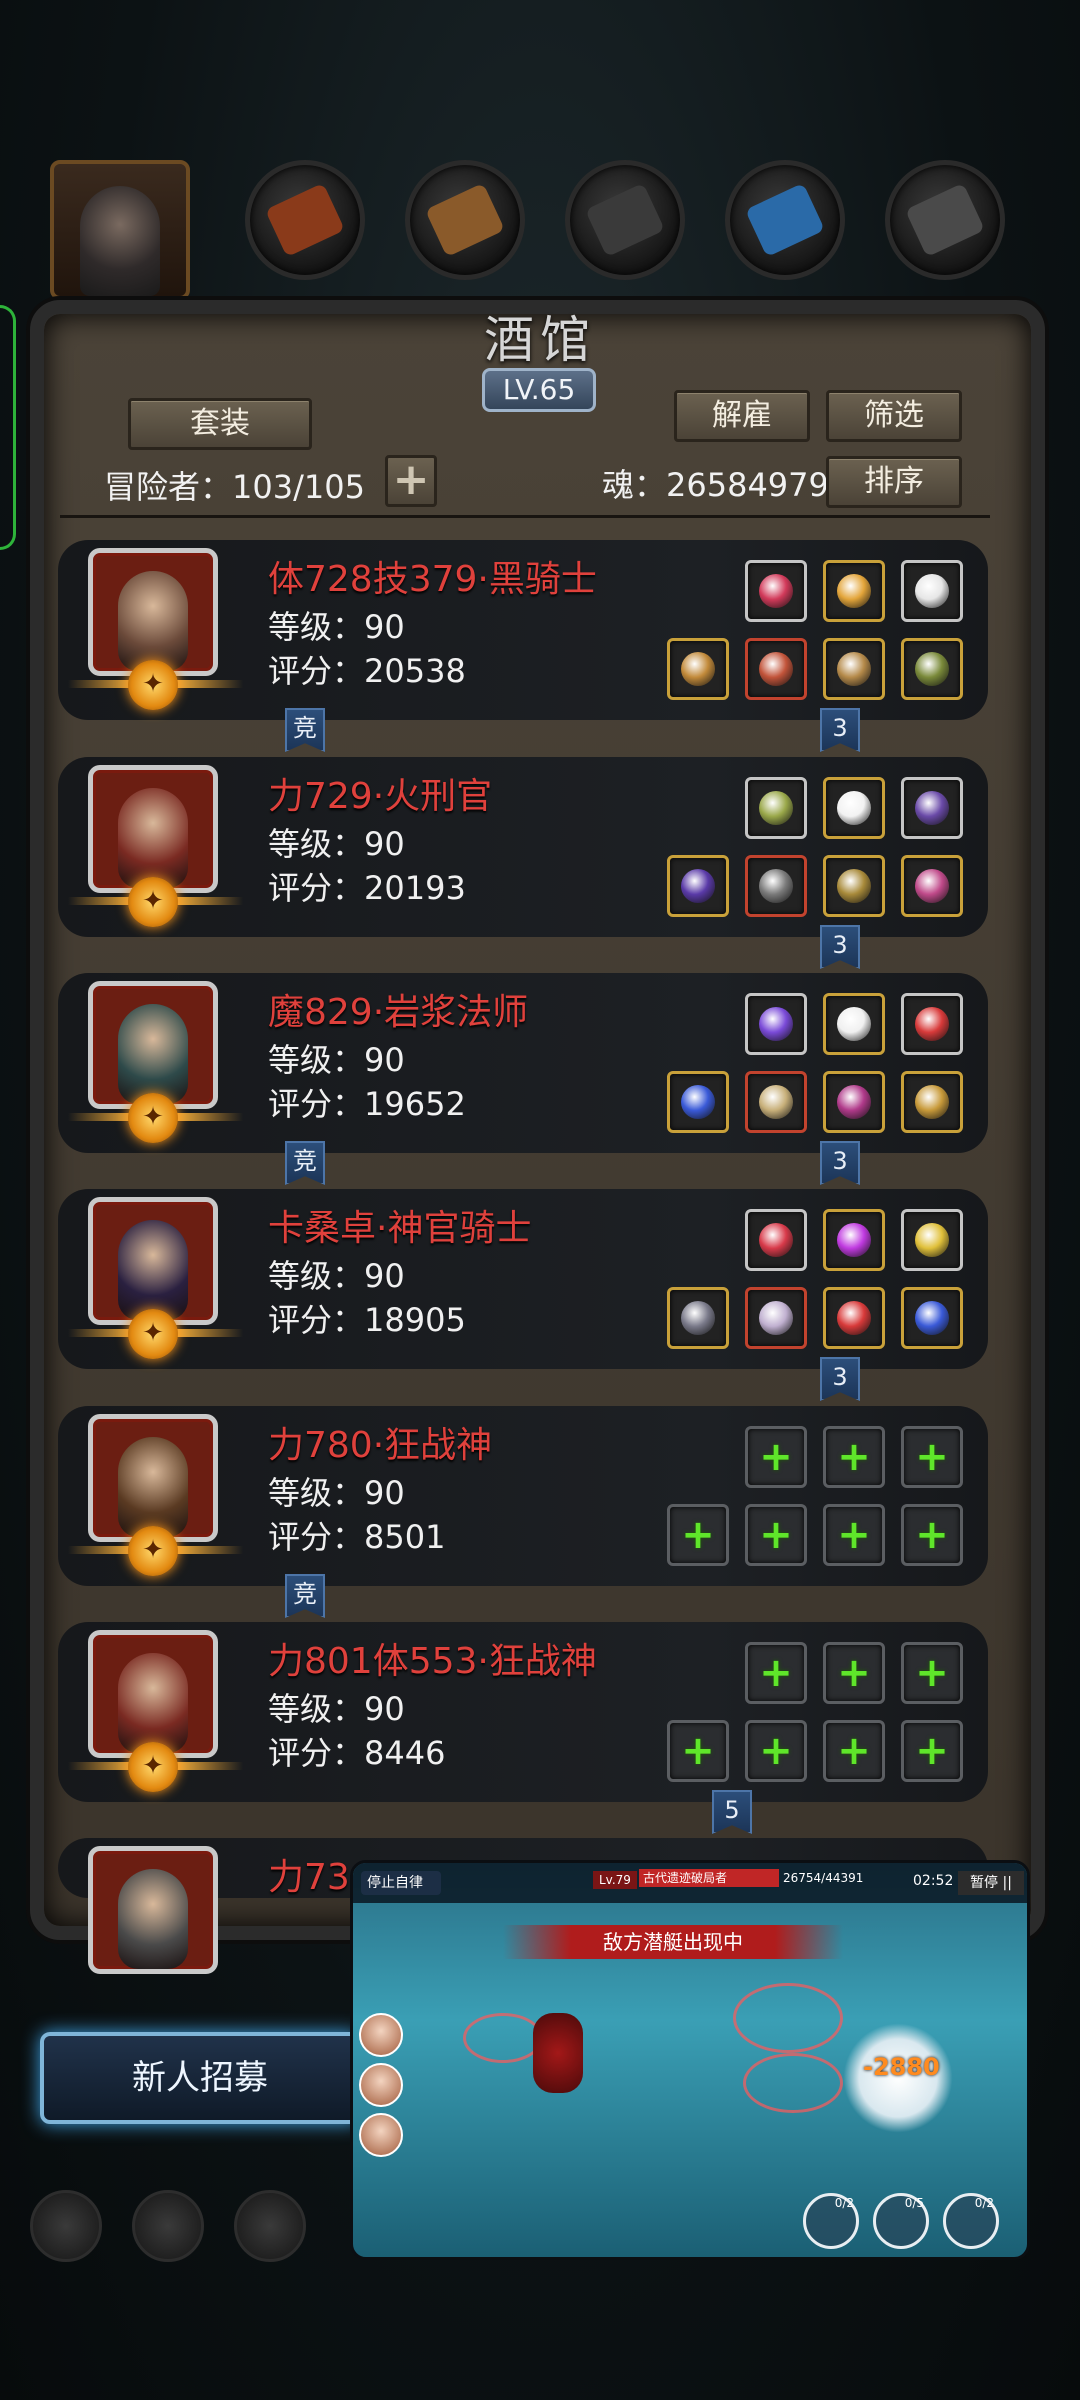  I want to click on tab-stone, so click(625, 220).